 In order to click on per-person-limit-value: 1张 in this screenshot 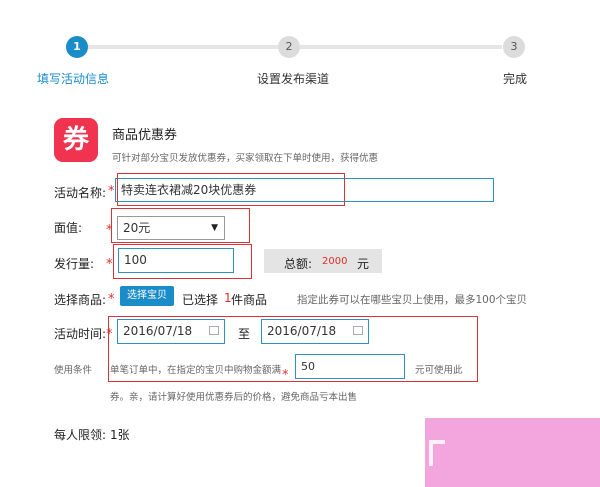, I will do `click(120, 435)`.